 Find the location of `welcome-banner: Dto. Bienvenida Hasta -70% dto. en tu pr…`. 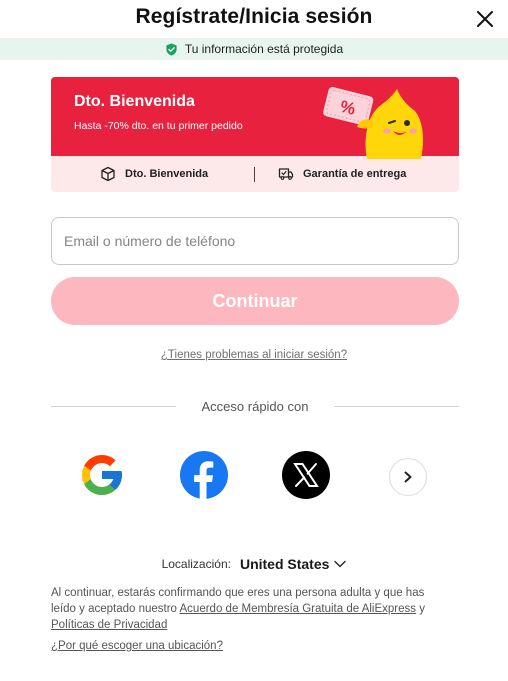

welcome-banner: Dto. Bienvenida Hasta -70% dto. en tu pr… is located at coordinates (255, 134).